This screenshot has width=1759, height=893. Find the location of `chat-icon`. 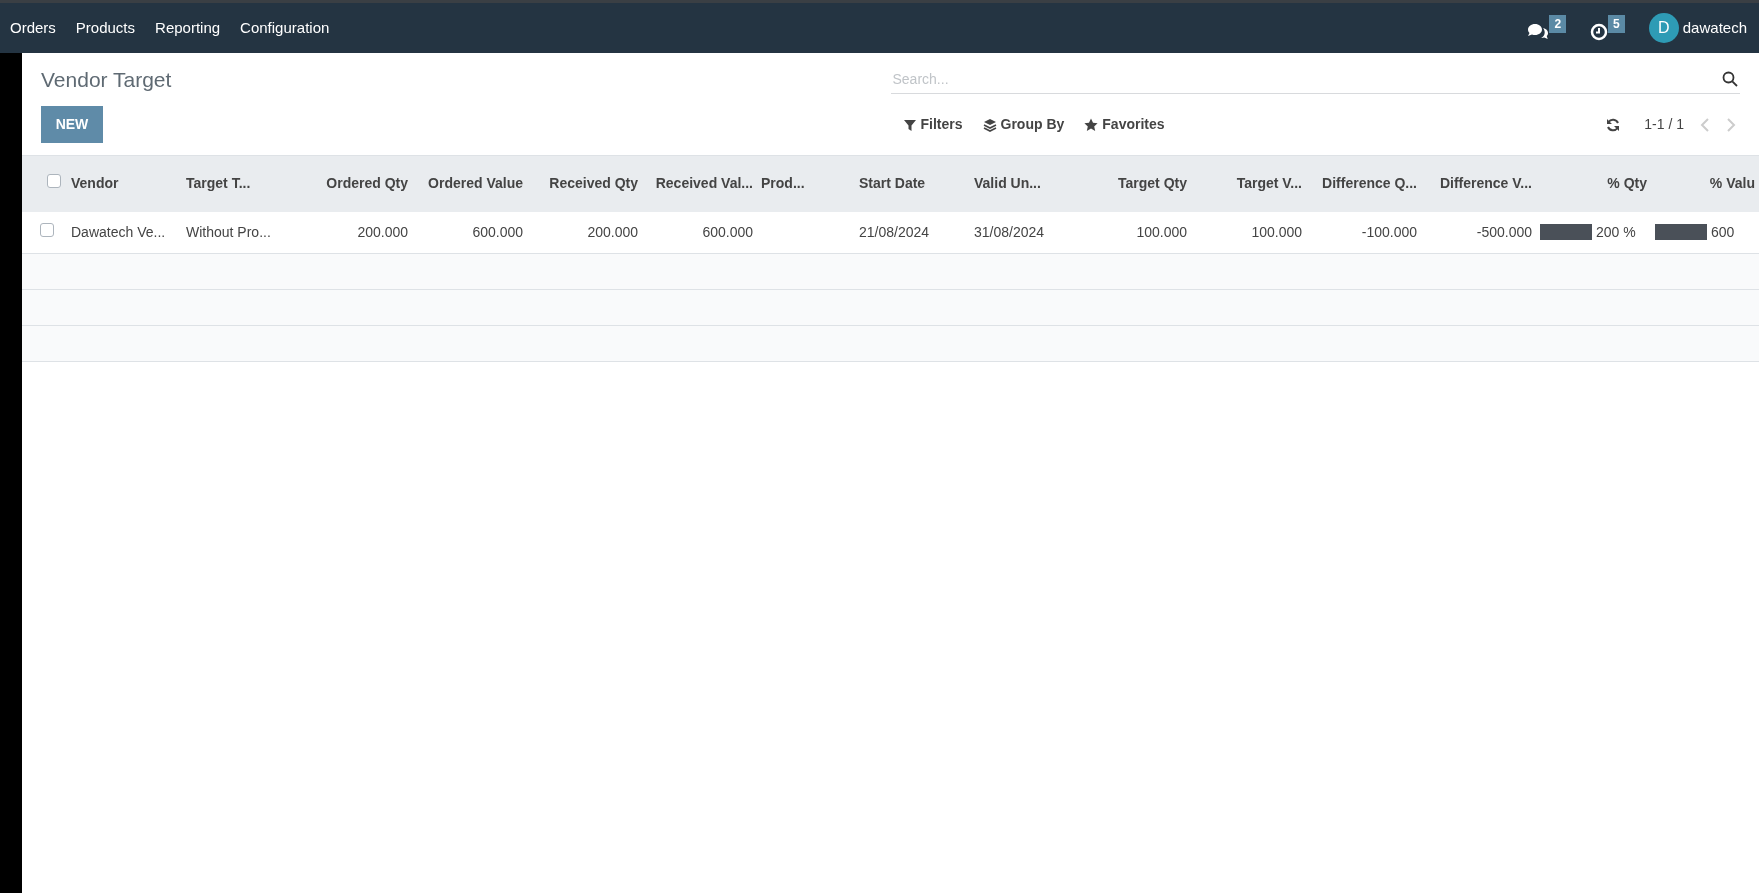

chat-icon is located at coordinates (1538, 32).